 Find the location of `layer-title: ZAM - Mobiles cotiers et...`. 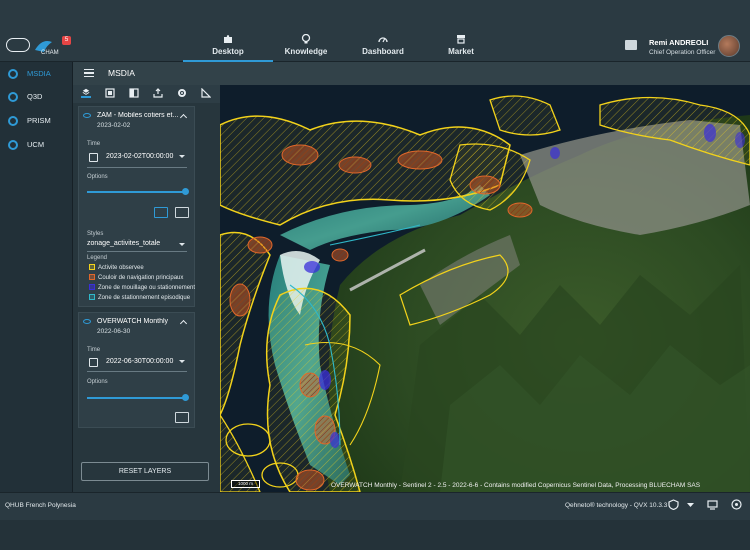

layer-title: ZAM - Mobiles cotiers et... is located at coordinates (138, 115).